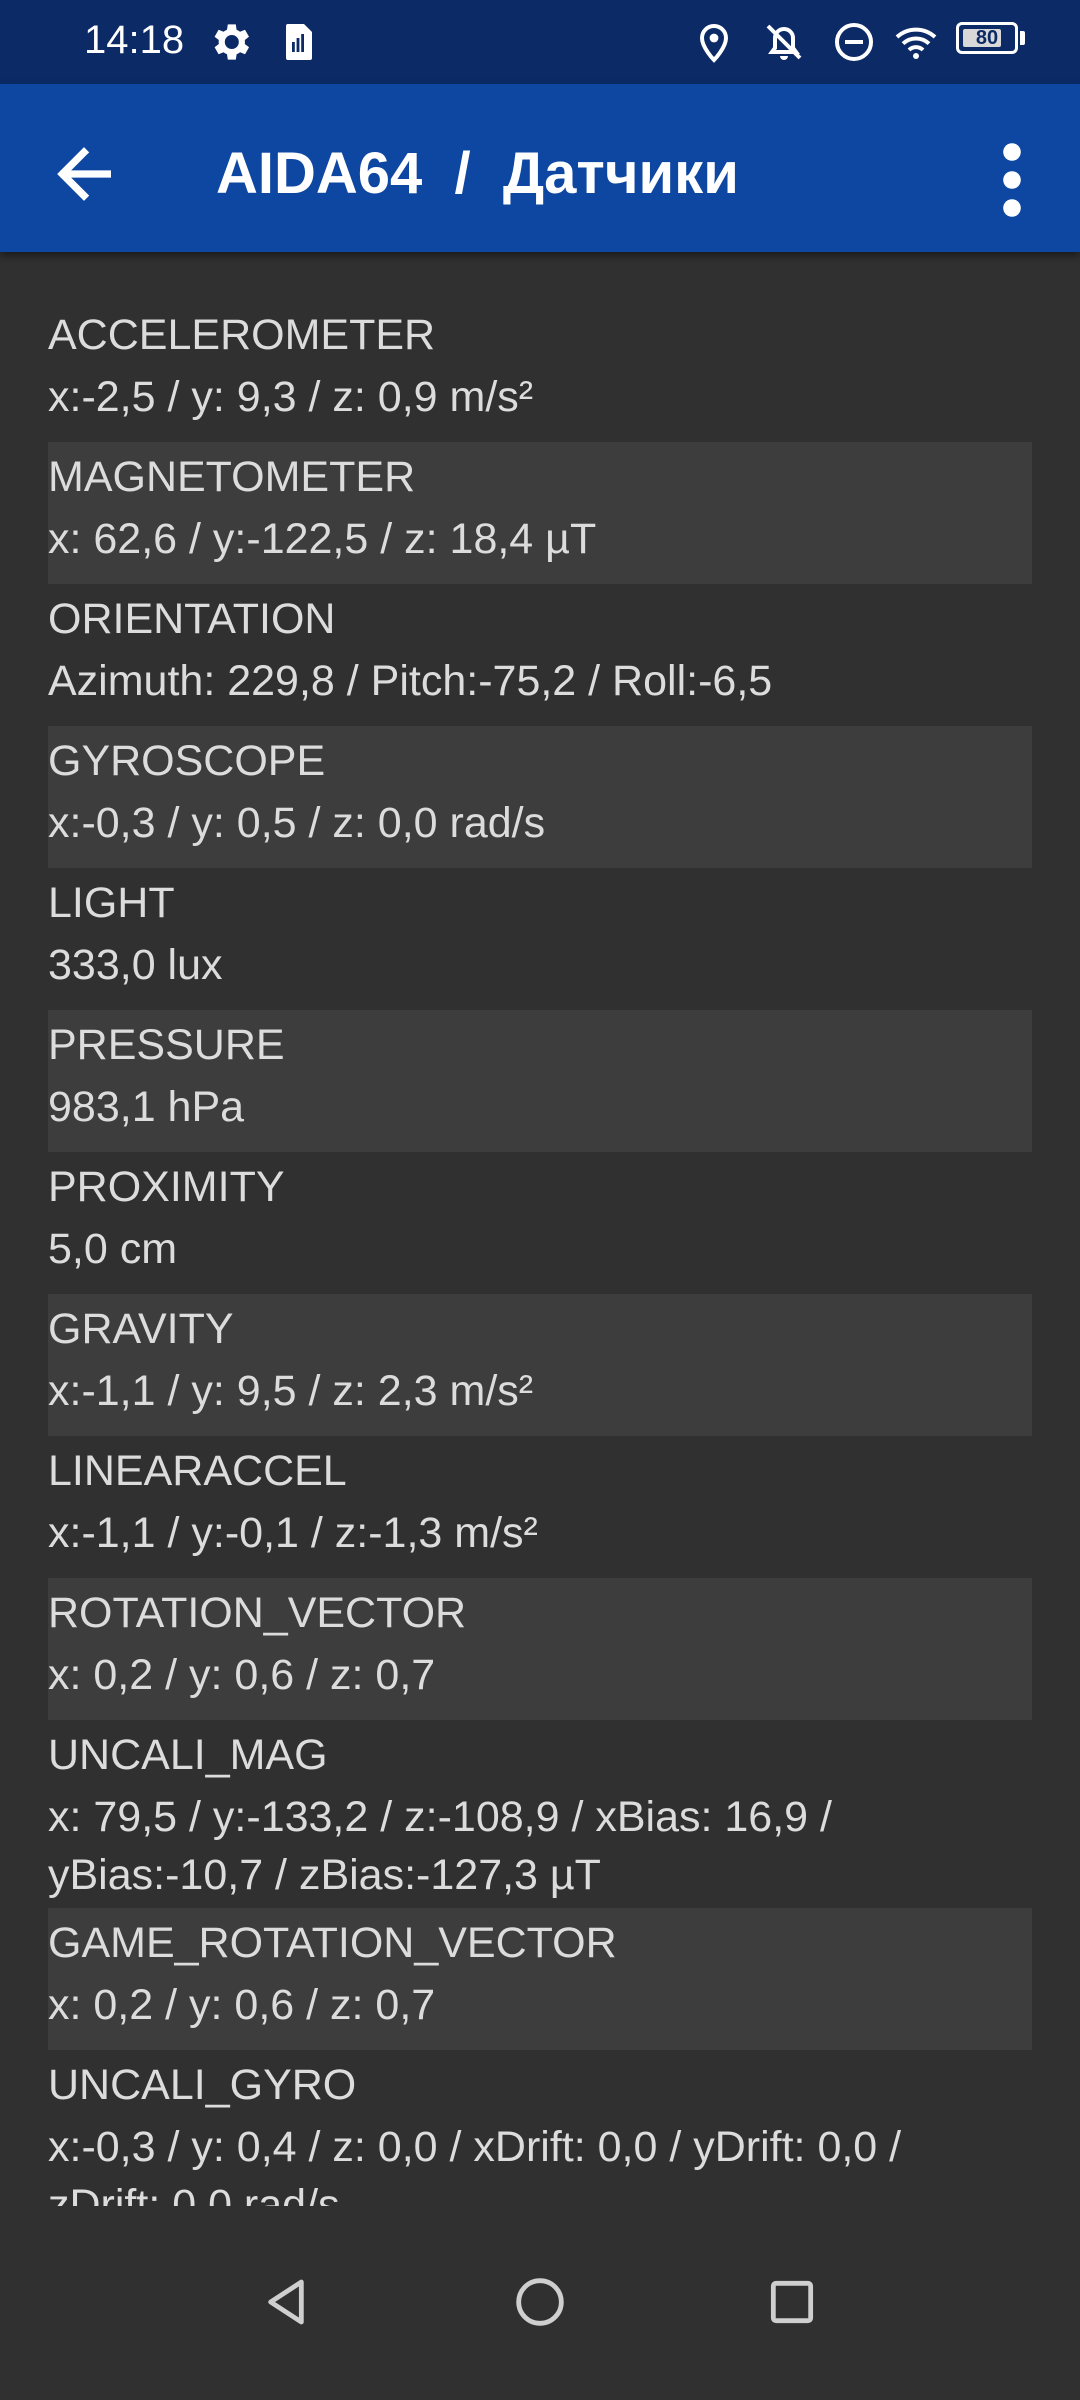  Describe the element at coordinates (288, 2302) in the screenshot. I see `back-triangle-icon` at that location.